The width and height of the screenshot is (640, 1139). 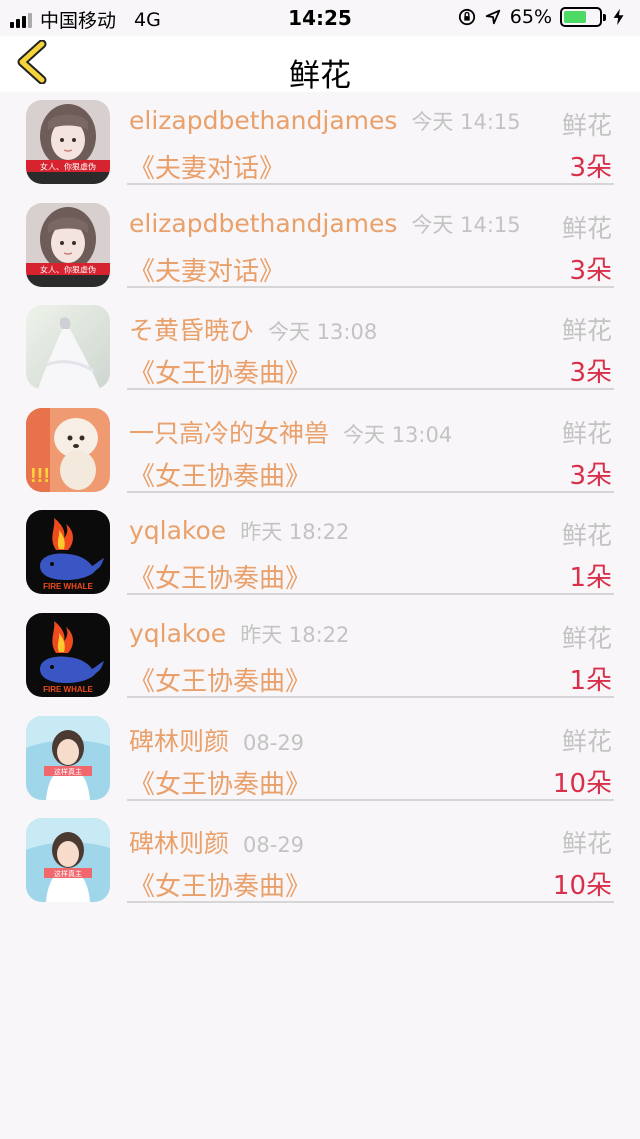 I want to click on avatar: !!!, so click(x=68, y=449).